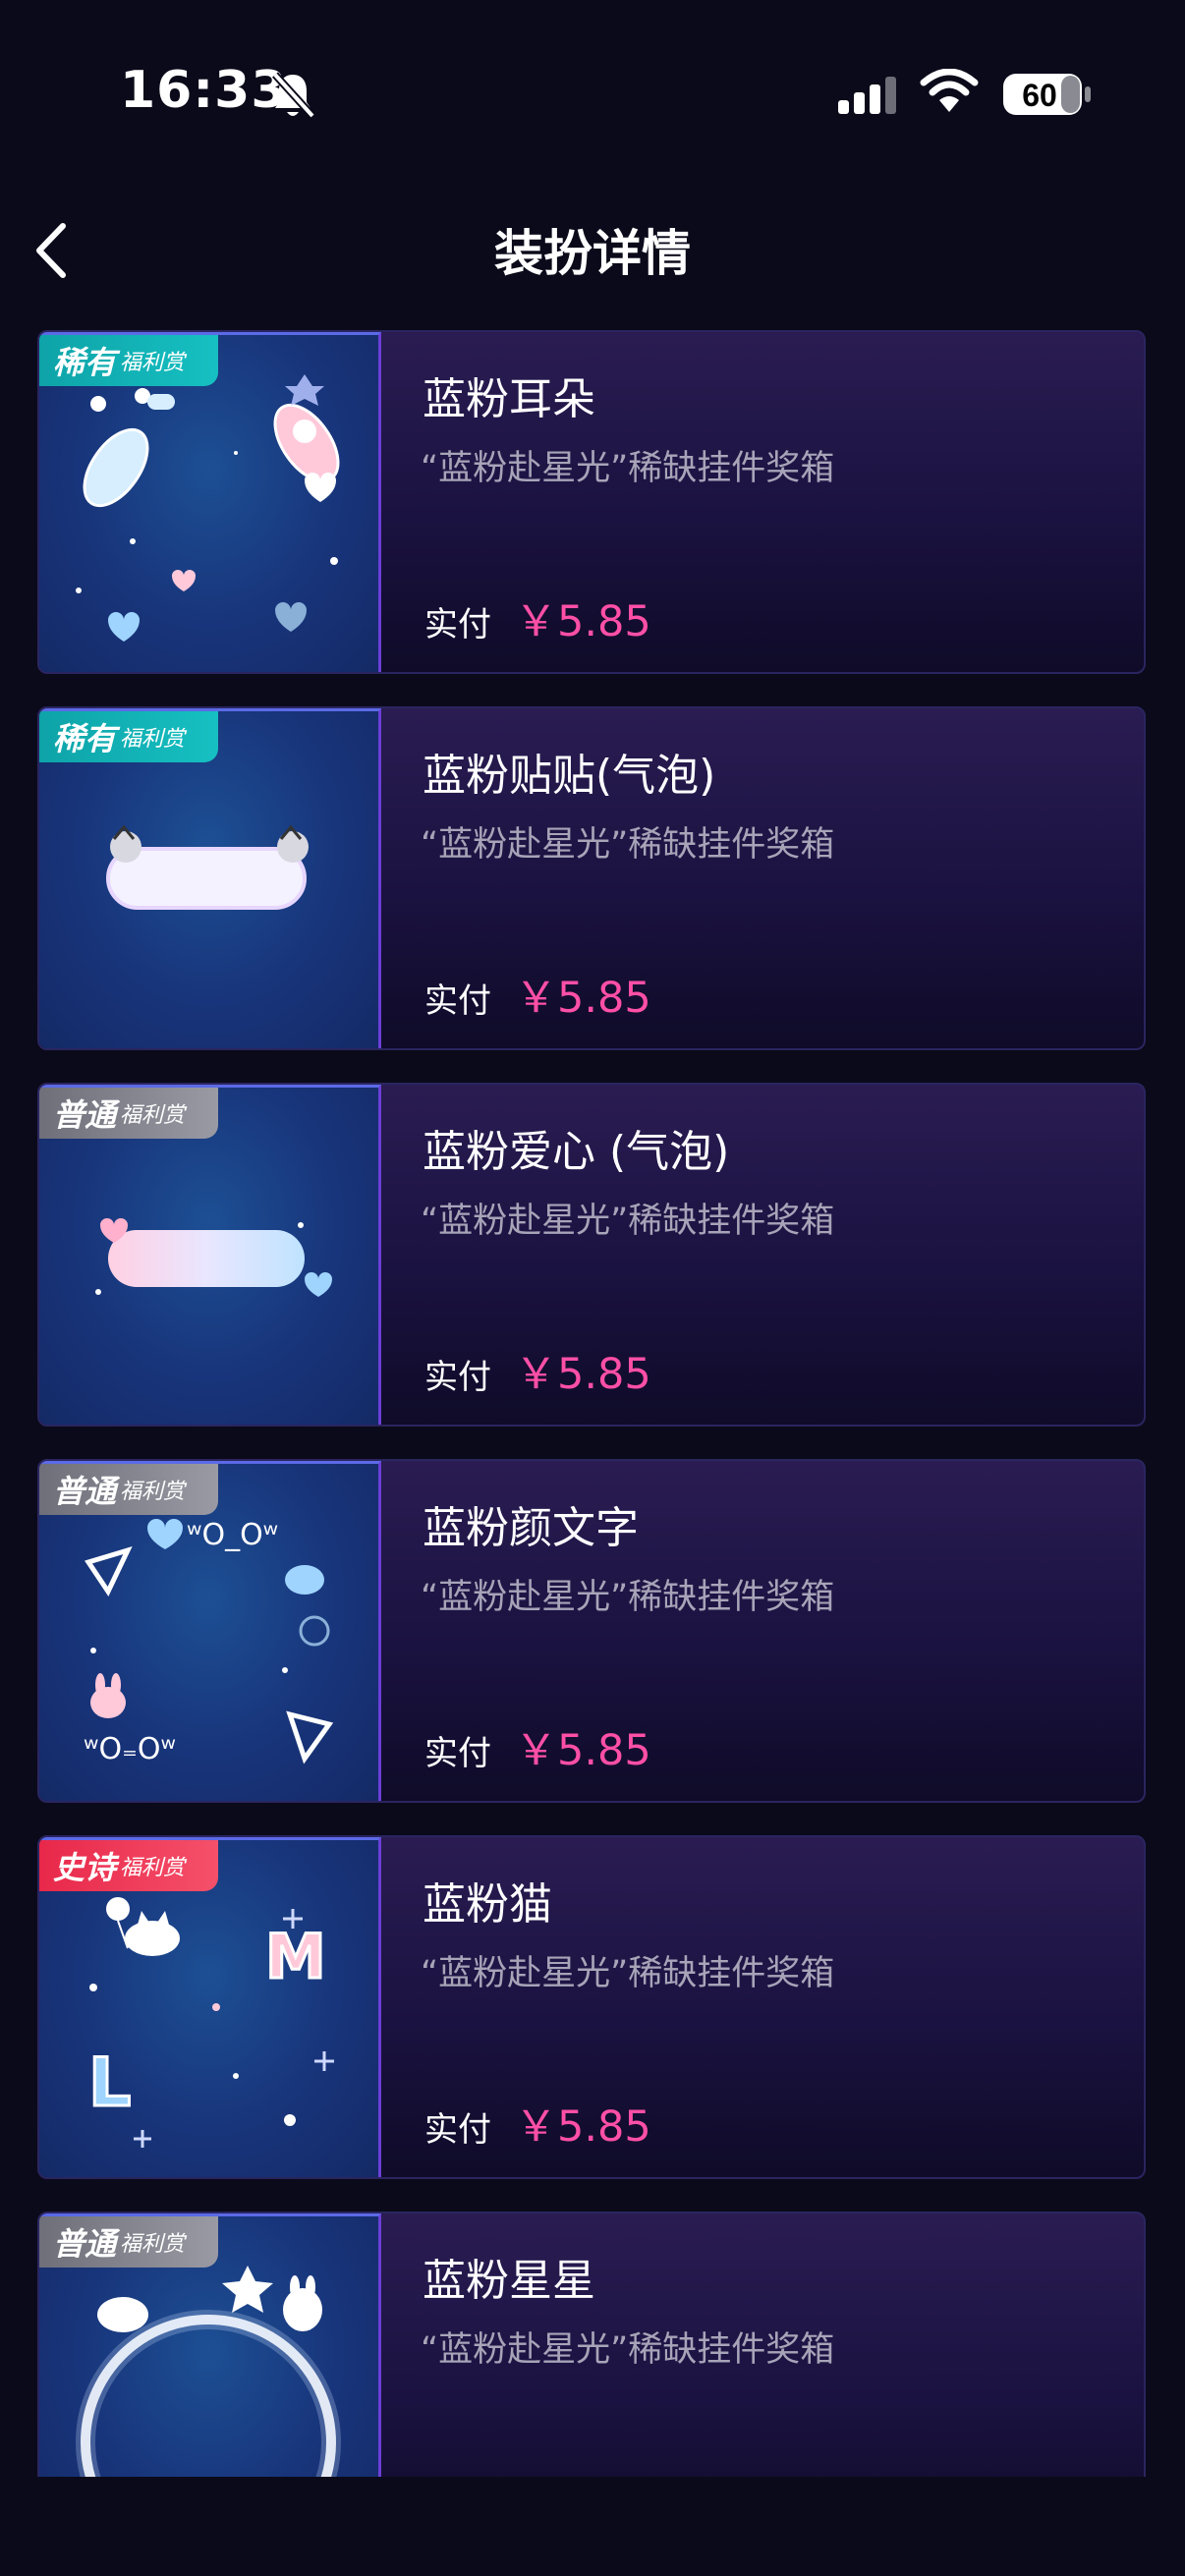 This screenshot has height=2576, width=1185. I want to click on item-name: 蓝粉耳朵, so click(509, 399).